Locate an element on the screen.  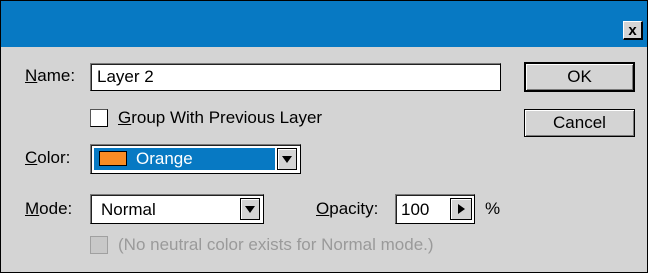
opacity-unit: % is located at coordinates (493, 208).